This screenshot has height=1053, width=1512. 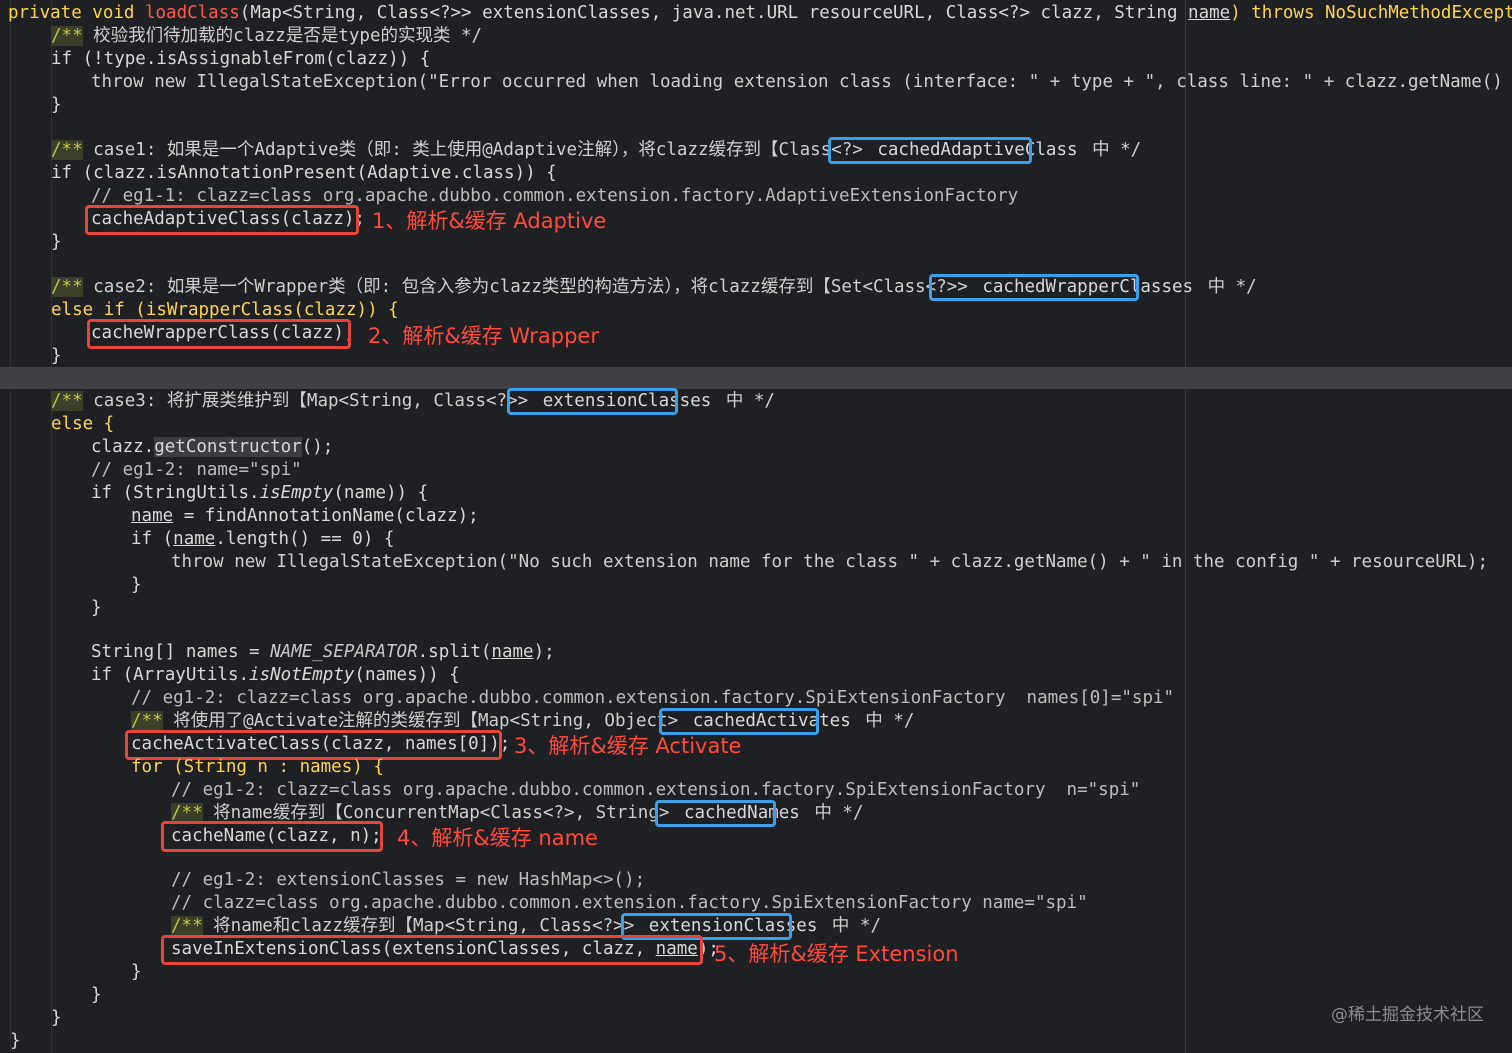 I want to click on code-token: getConstructor, so click(x=228, y=447).